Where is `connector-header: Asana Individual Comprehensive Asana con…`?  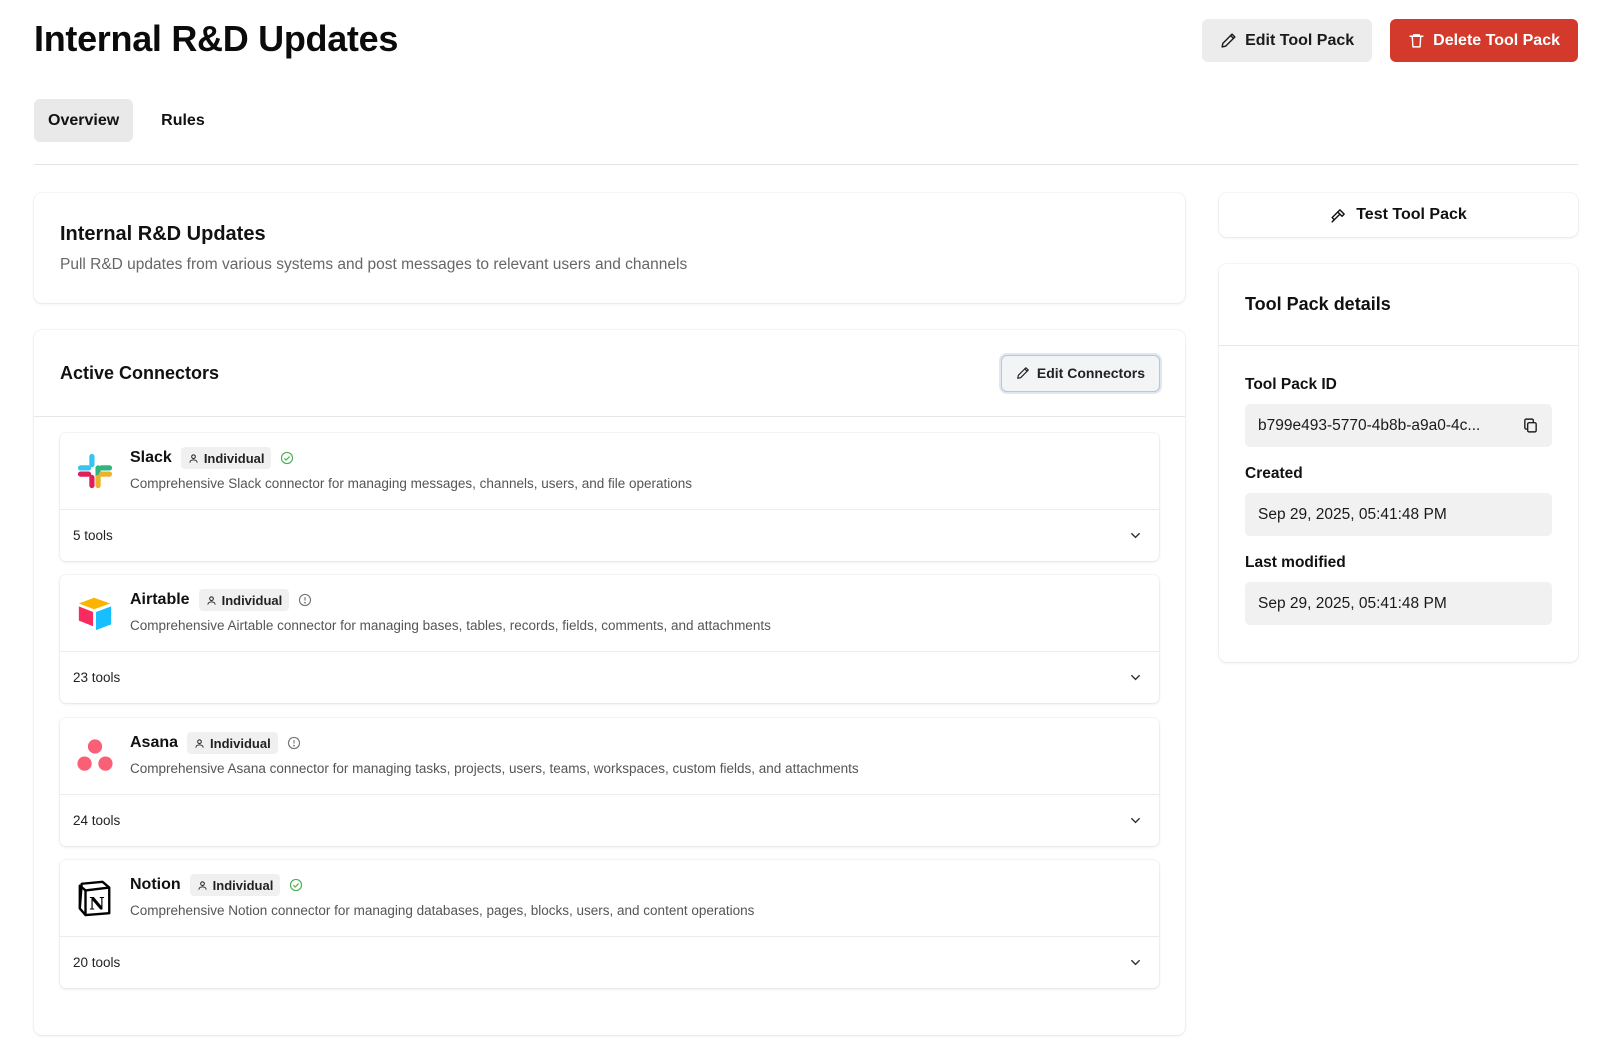 connector-header: Asana Individual Comprehensive Asana con… is located at coordinates (609, 756).